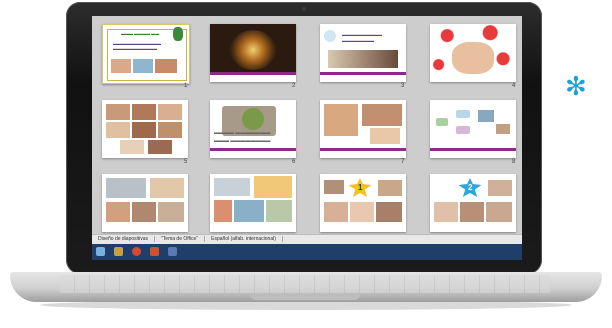 The image size is (612, 328). Describe the element at coordinates (180, 239) in the screenshot. I see `status-theme: "Tema de Office"` at that location.